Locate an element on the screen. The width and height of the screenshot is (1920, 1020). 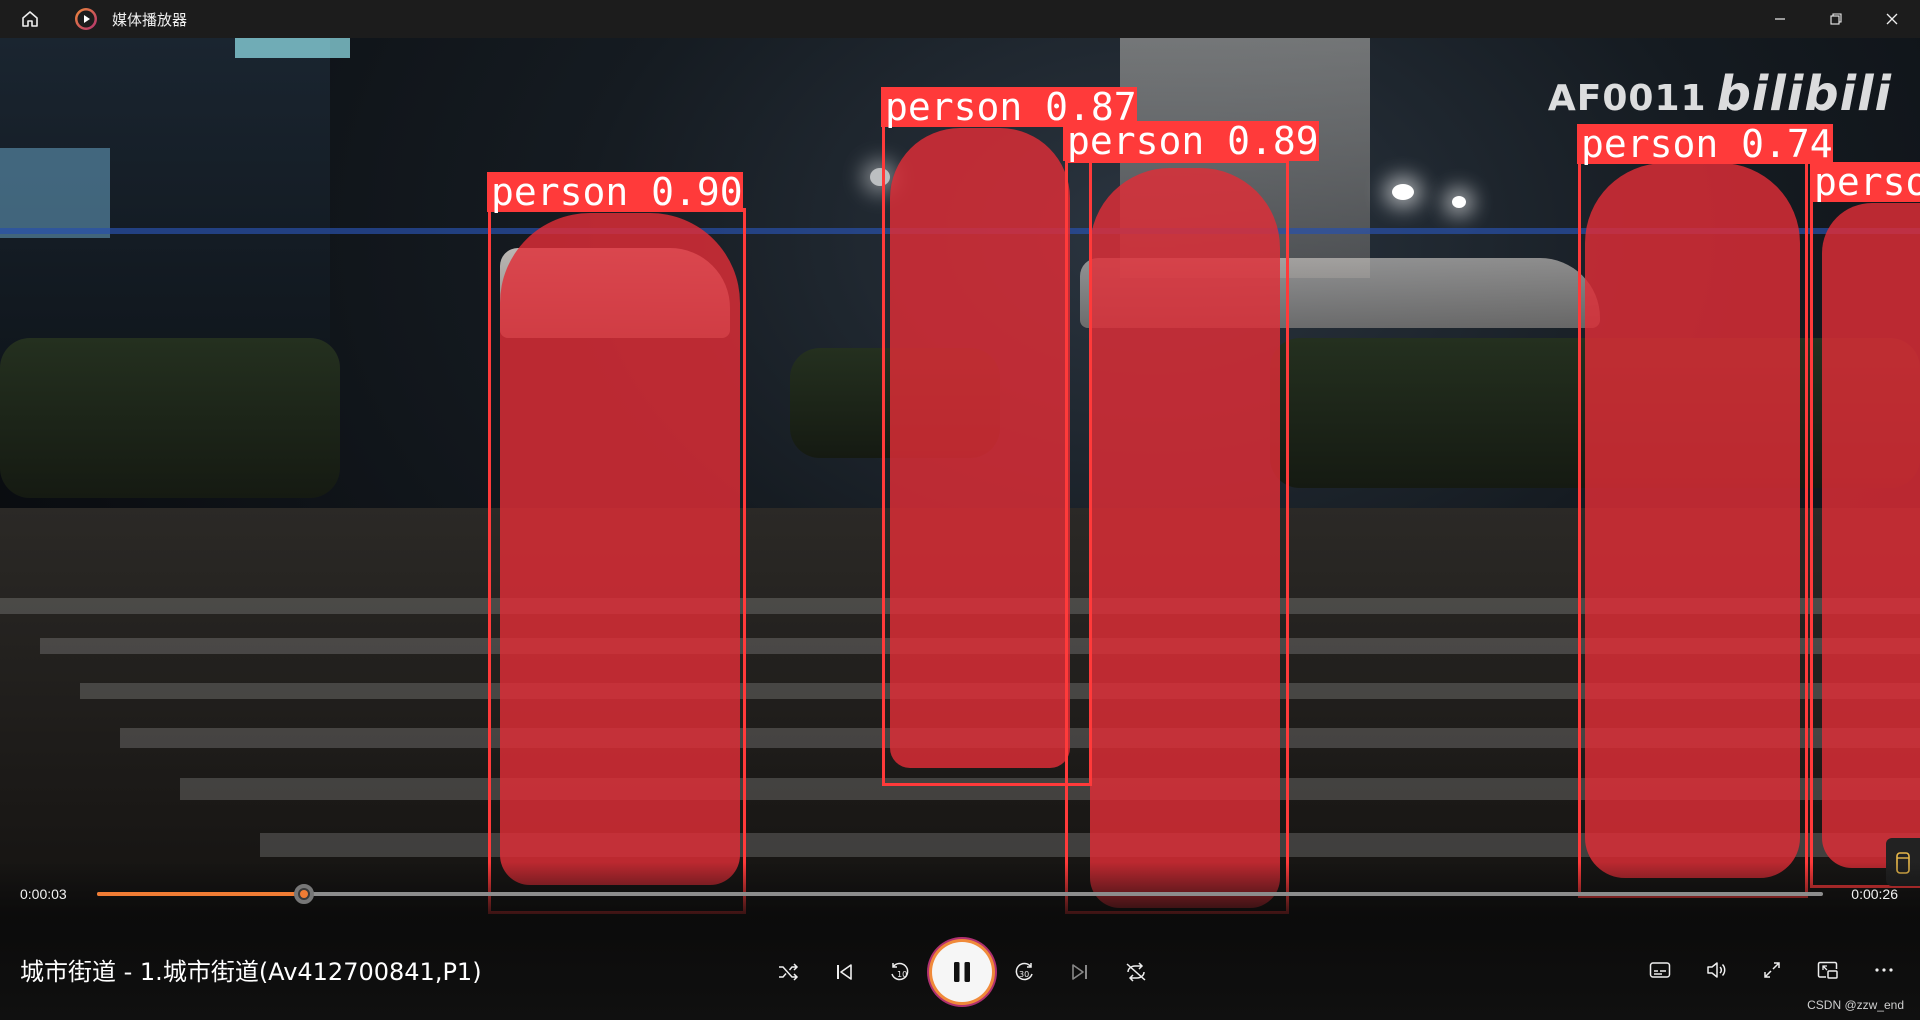
mini-player-icon is located at coordinates (1827, 970).